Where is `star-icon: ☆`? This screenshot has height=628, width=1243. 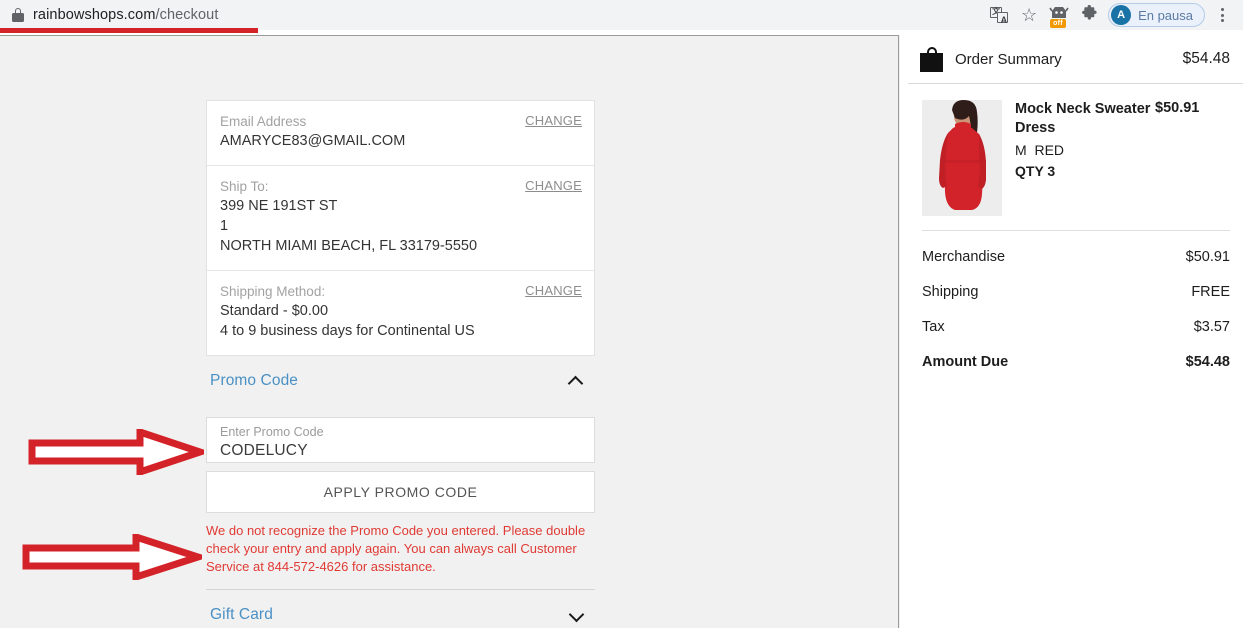
star-icon: ☆ is located at coordinates (1029, 15).